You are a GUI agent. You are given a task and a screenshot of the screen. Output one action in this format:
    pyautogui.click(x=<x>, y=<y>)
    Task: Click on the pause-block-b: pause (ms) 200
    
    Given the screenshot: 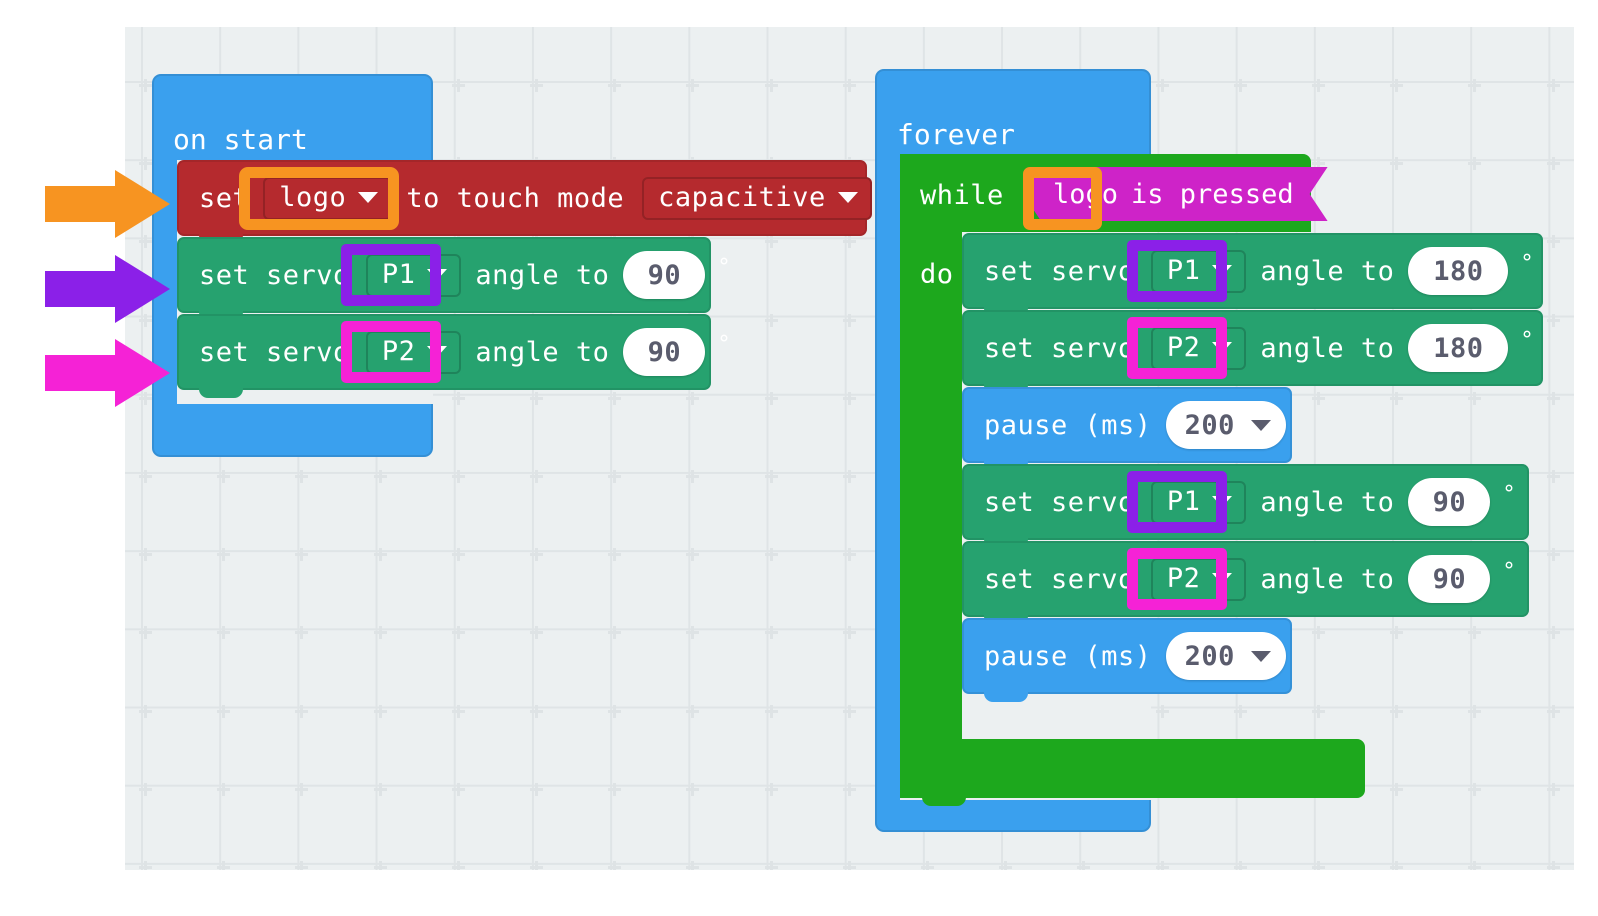 What is the action you would take?
    pyautogui.click(x=1127, y=656)
    